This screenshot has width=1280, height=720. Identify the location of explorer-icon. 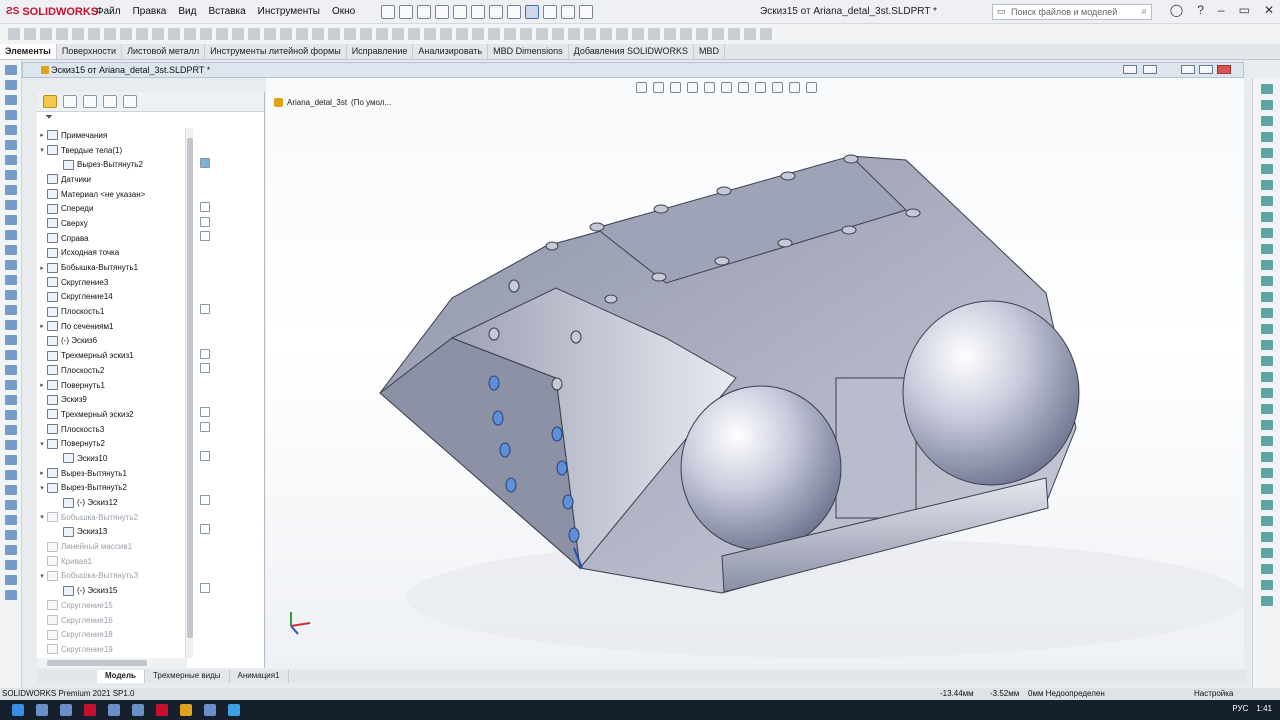
(186, 710).